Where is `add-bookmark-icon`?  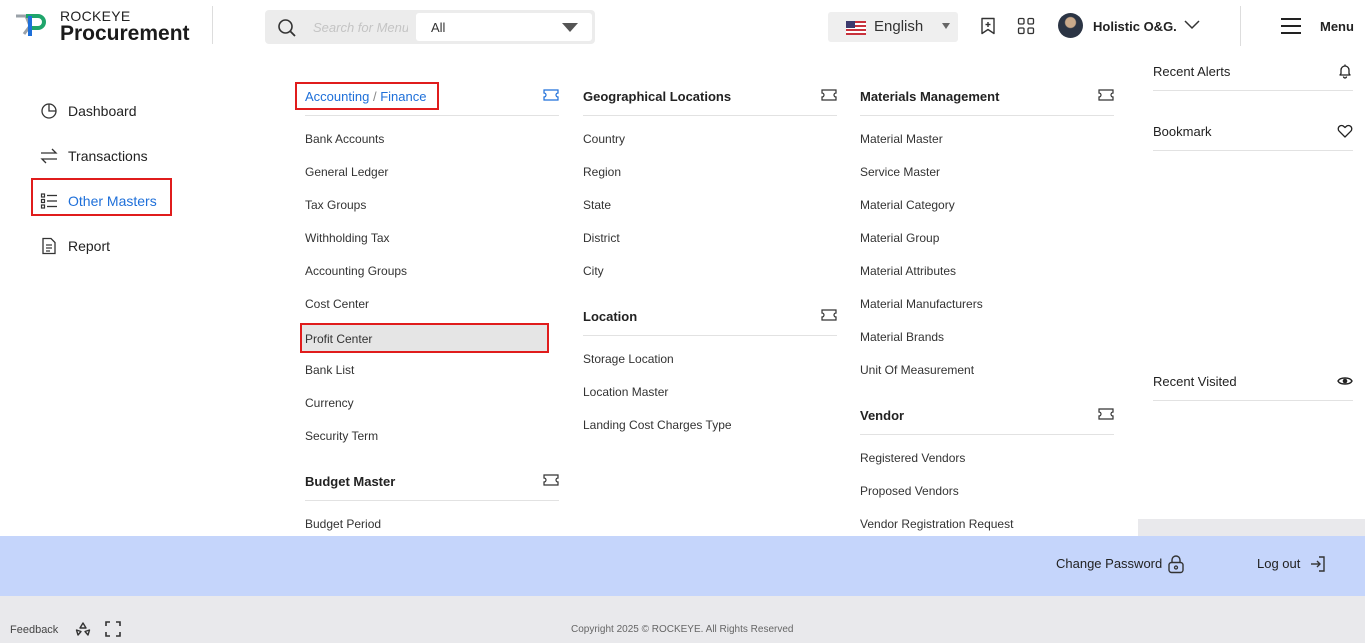
add-bookmark-icon is located at coordinates (988, 26).